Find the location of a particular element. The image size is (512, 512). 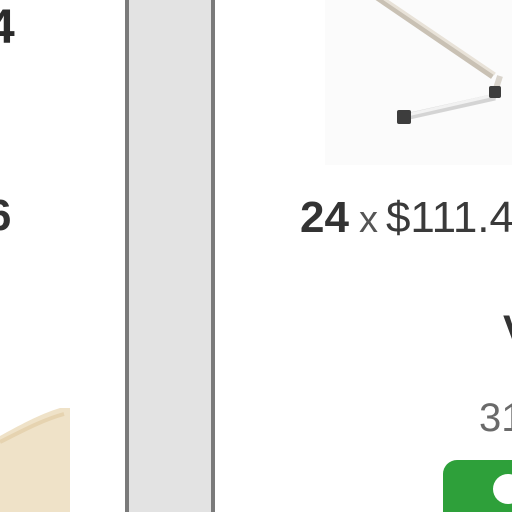

product-title-fragment: 4 is located at coordinates (7, 27).